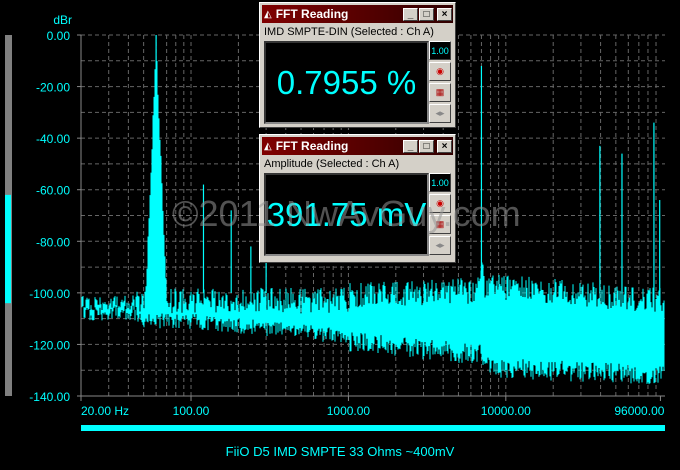  I want to click on y-tick-label: -20.00, so click(53, 88).